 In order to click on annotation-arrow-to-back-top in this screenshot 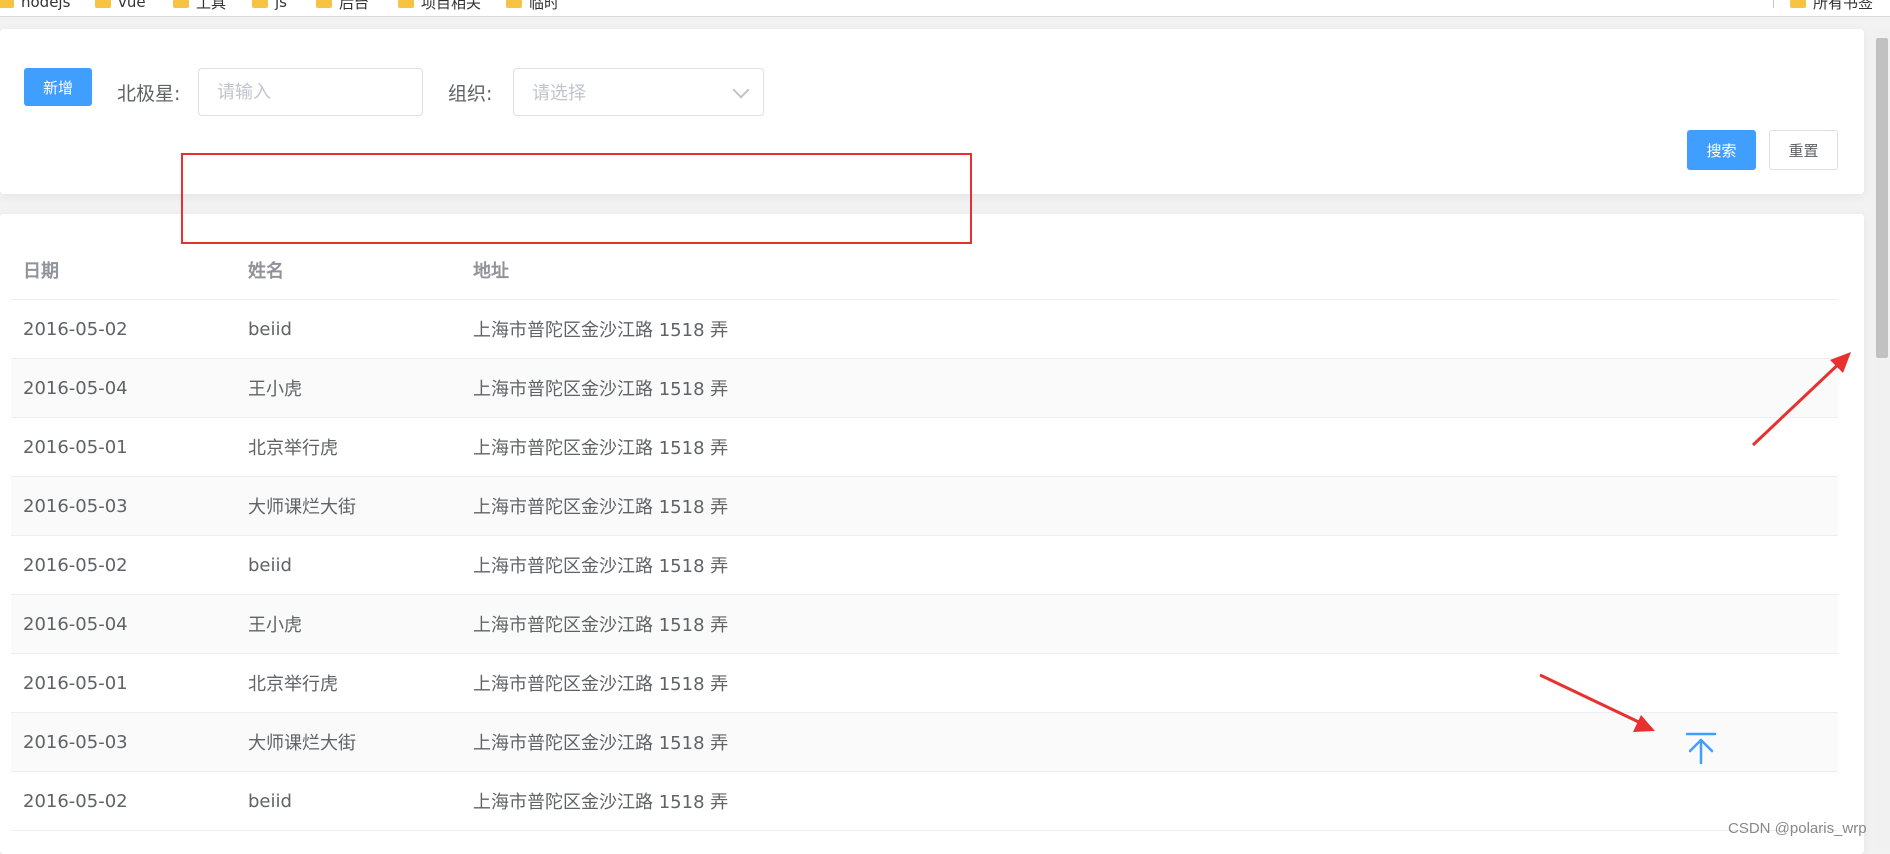, I will do `click(1597, 702)`.